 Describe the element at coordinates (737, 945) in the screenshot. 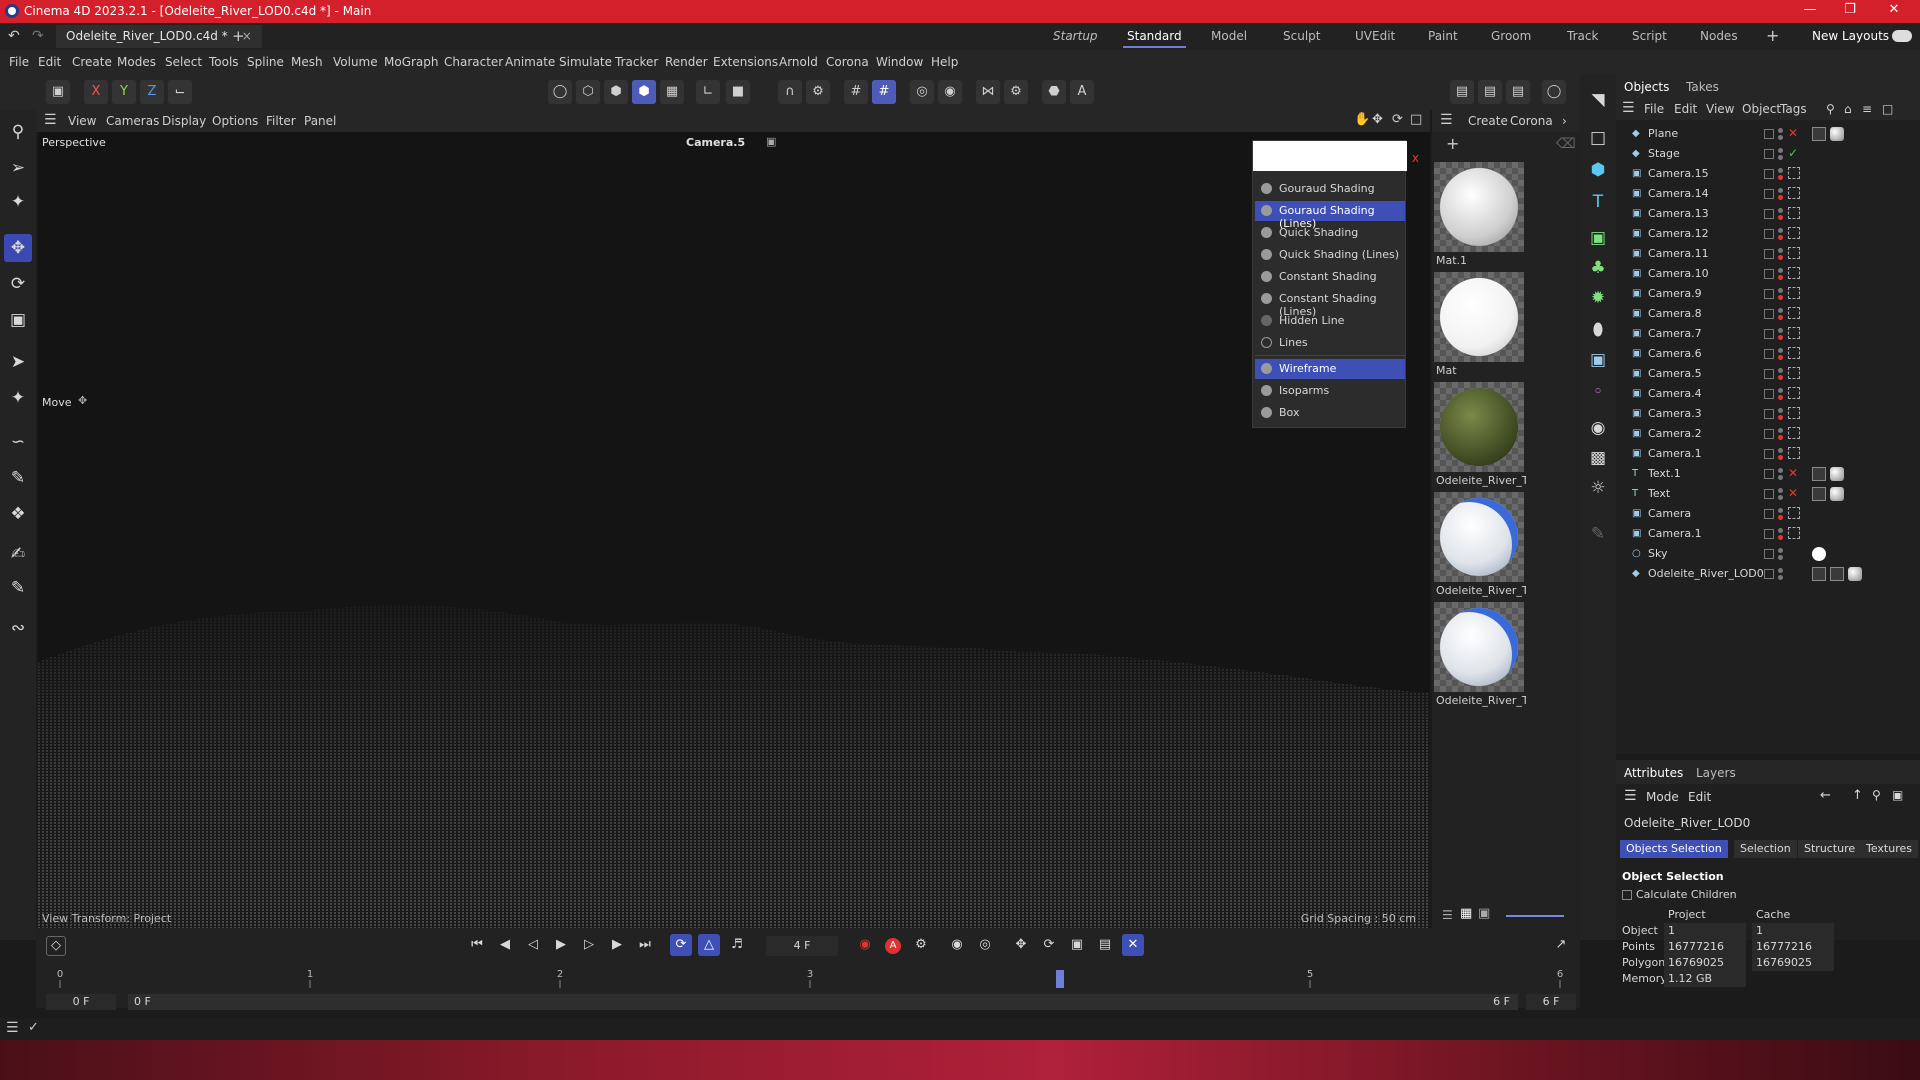

I see `sound-icon: ♬` at that location.